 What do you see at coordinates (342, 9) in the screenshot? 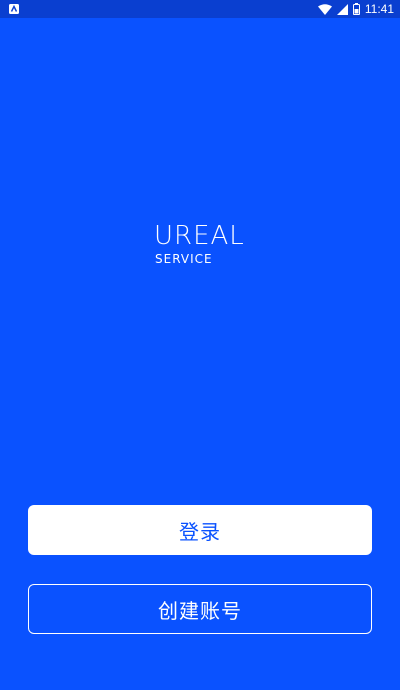
I see `signal-icon` at bounding box center [342, 9].